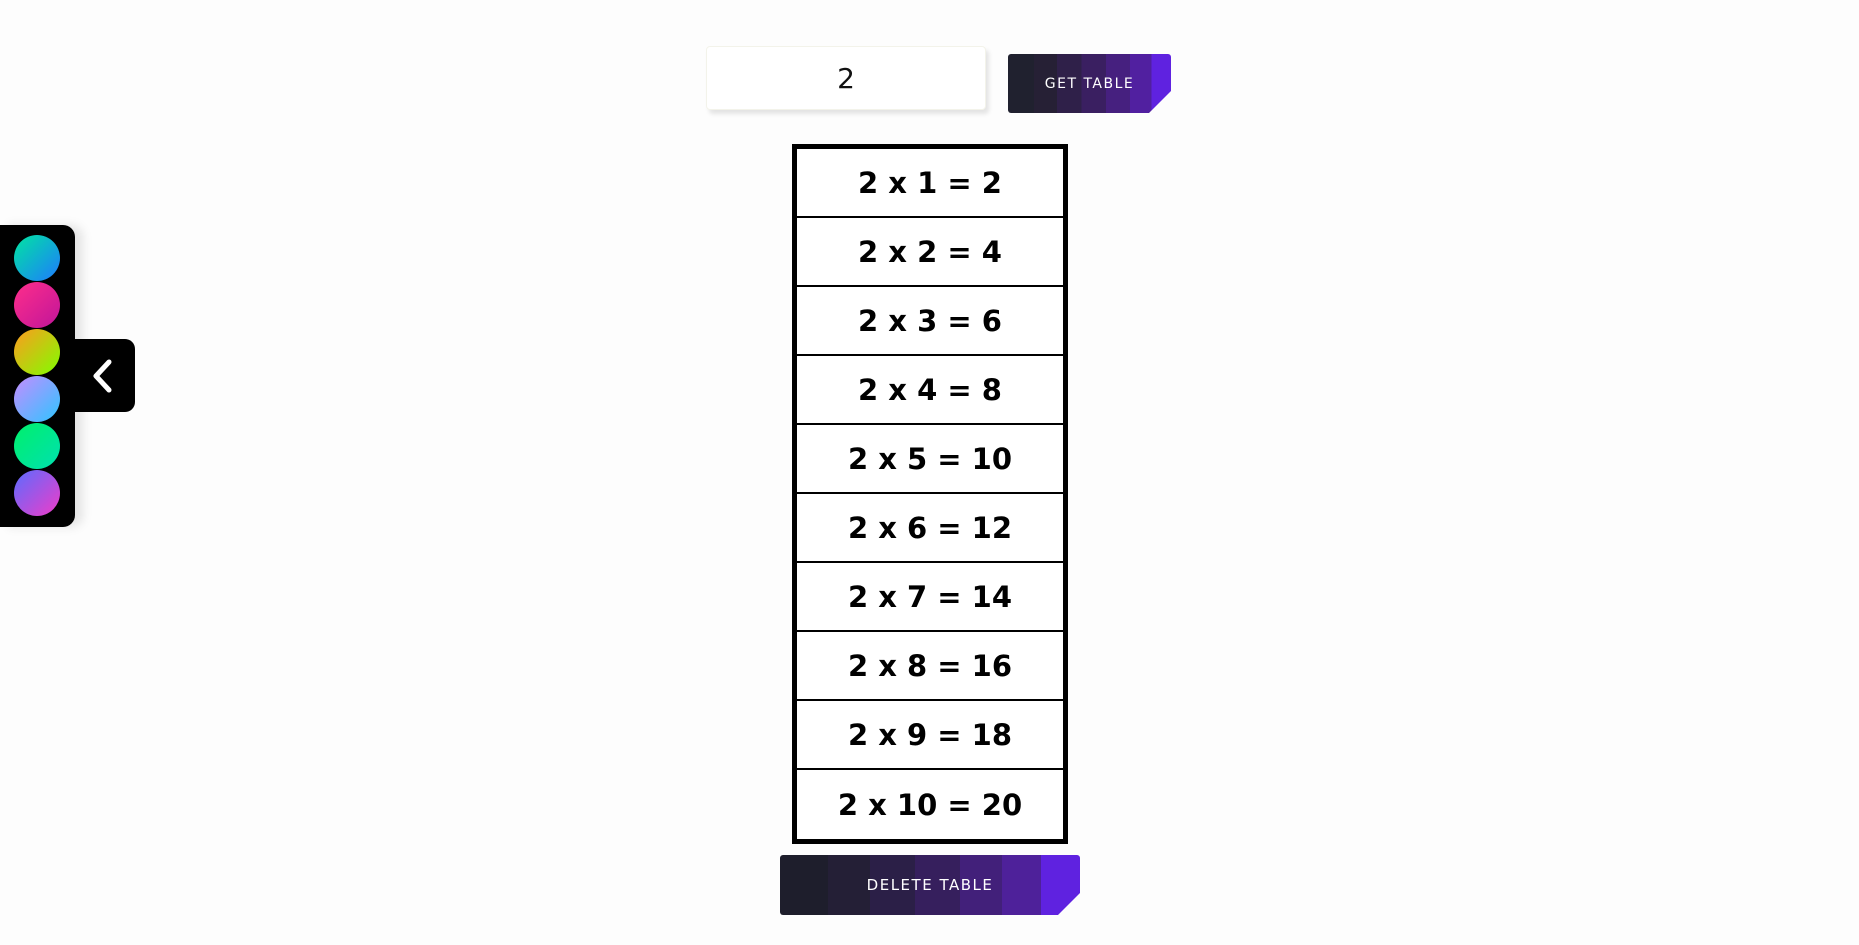  I want to click on palette-toggle-button, so click(102, 375).